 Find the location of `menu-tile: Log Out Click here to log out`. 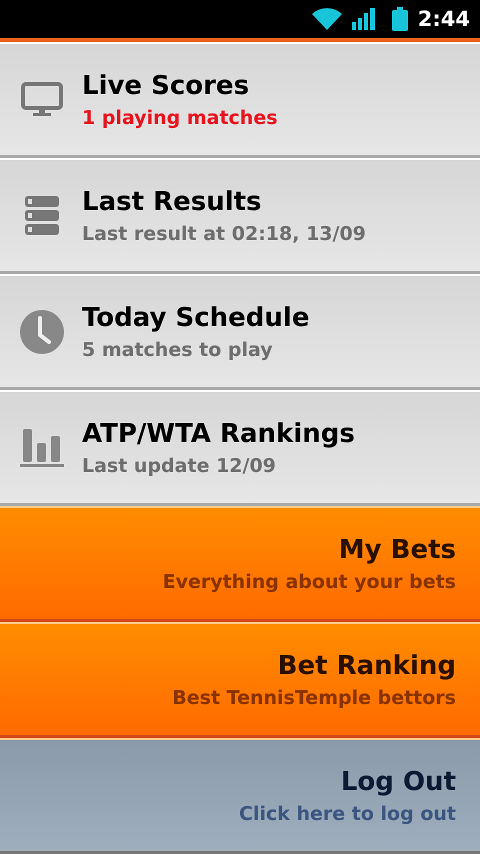

menu-tile: Log Out Click here to log out is located at coordinates (240, 796).